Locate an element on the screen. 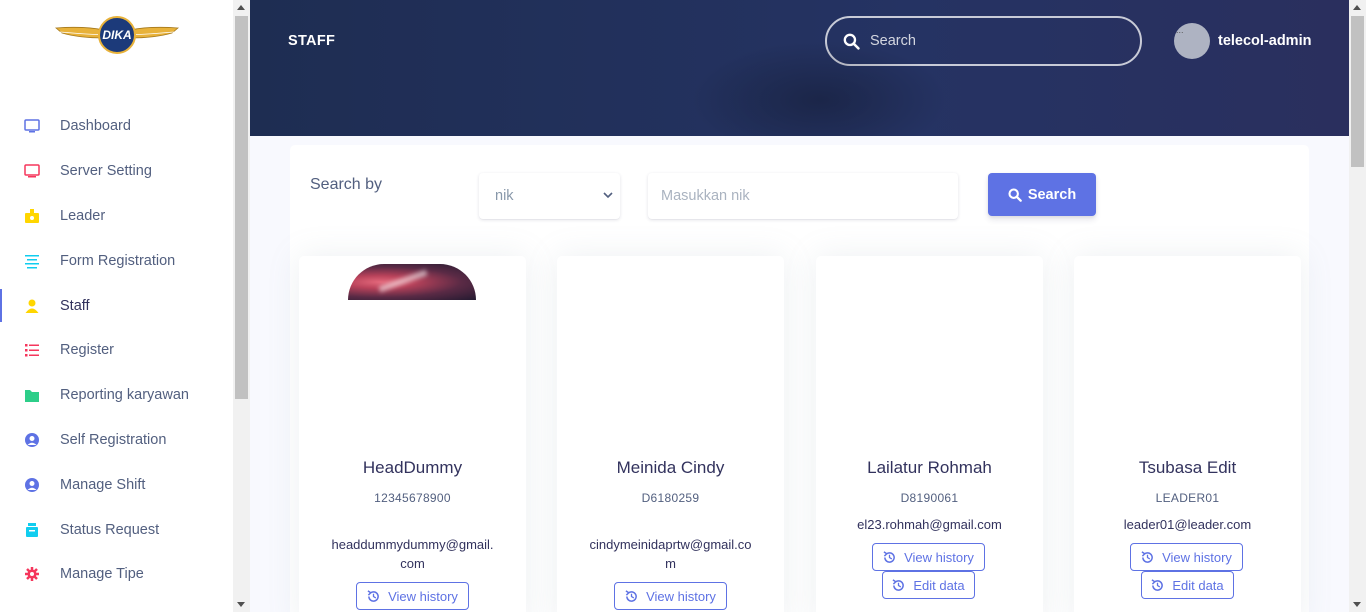  staff-nik: D8190061 is located at coordinates (929, 498).